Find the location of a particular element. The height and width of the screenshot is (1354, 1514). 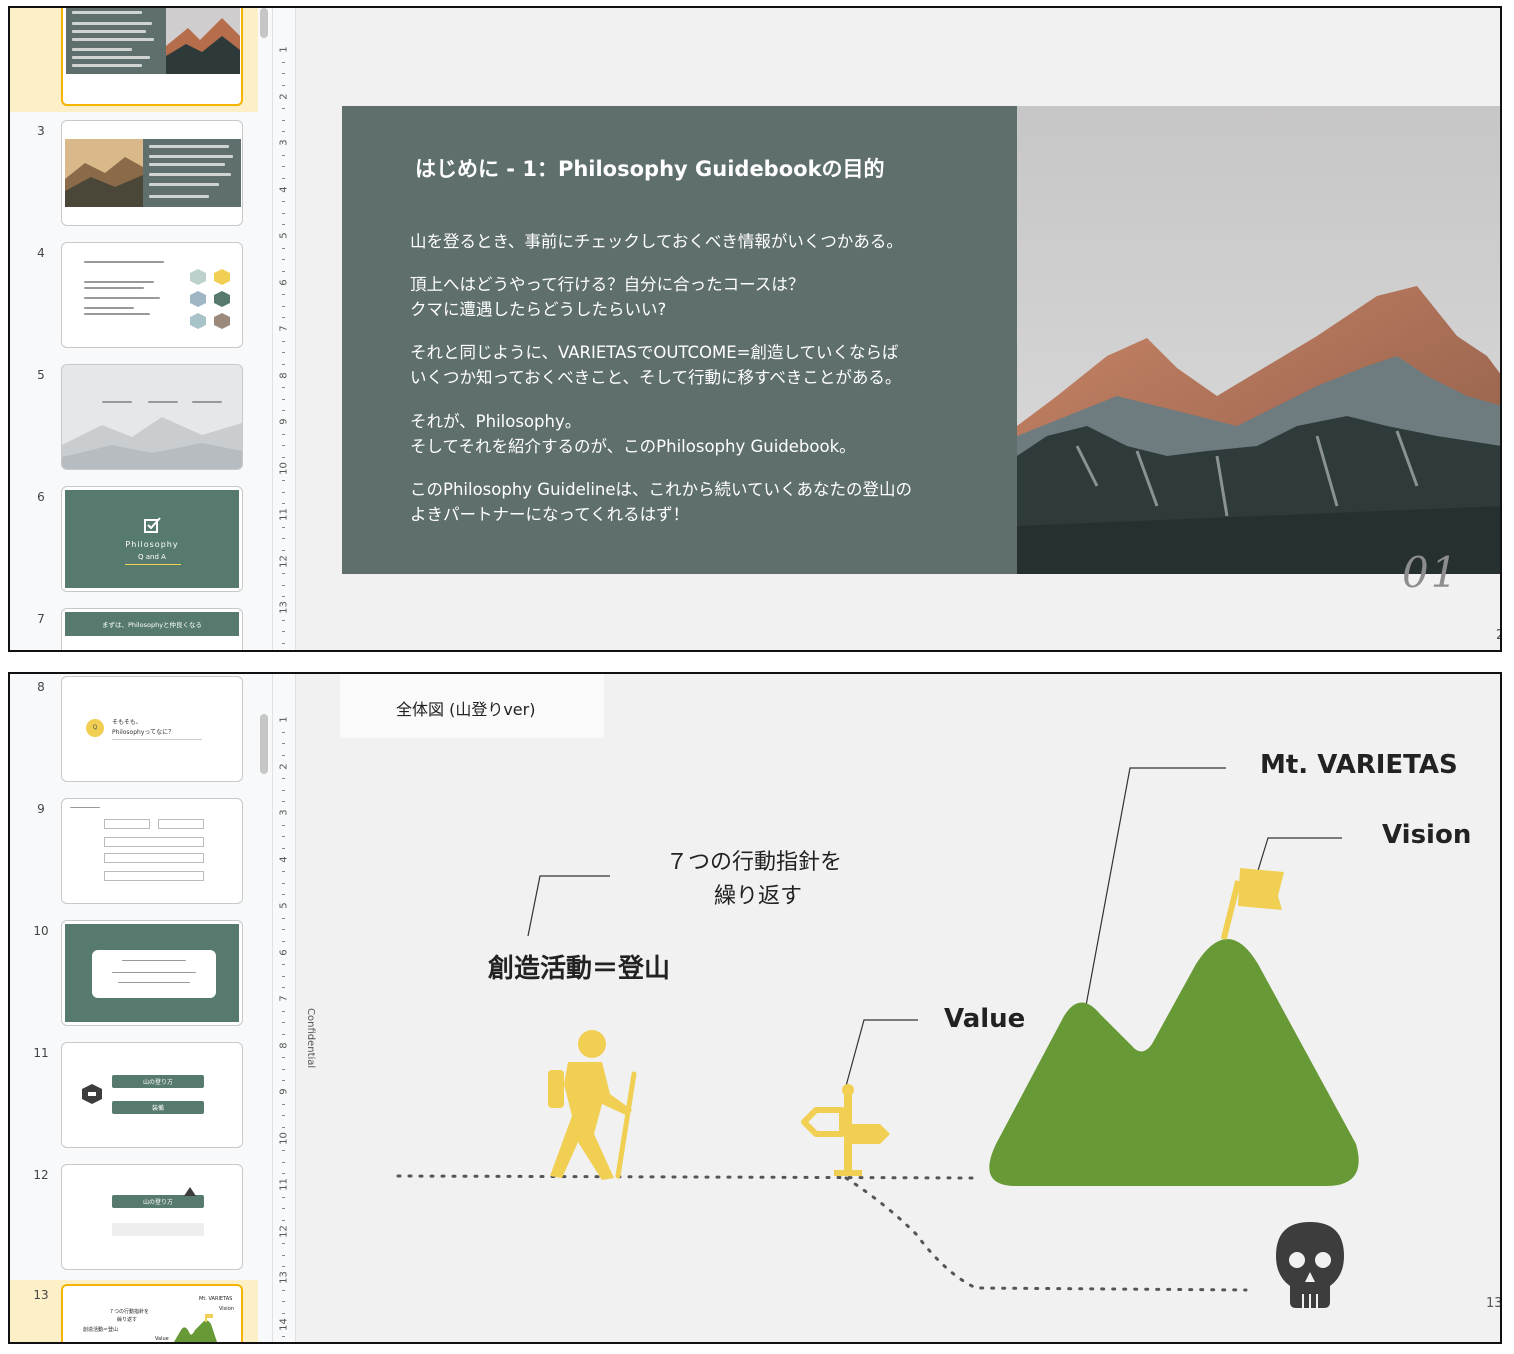

slide-number: 8 is located at coordinates (41, 687).